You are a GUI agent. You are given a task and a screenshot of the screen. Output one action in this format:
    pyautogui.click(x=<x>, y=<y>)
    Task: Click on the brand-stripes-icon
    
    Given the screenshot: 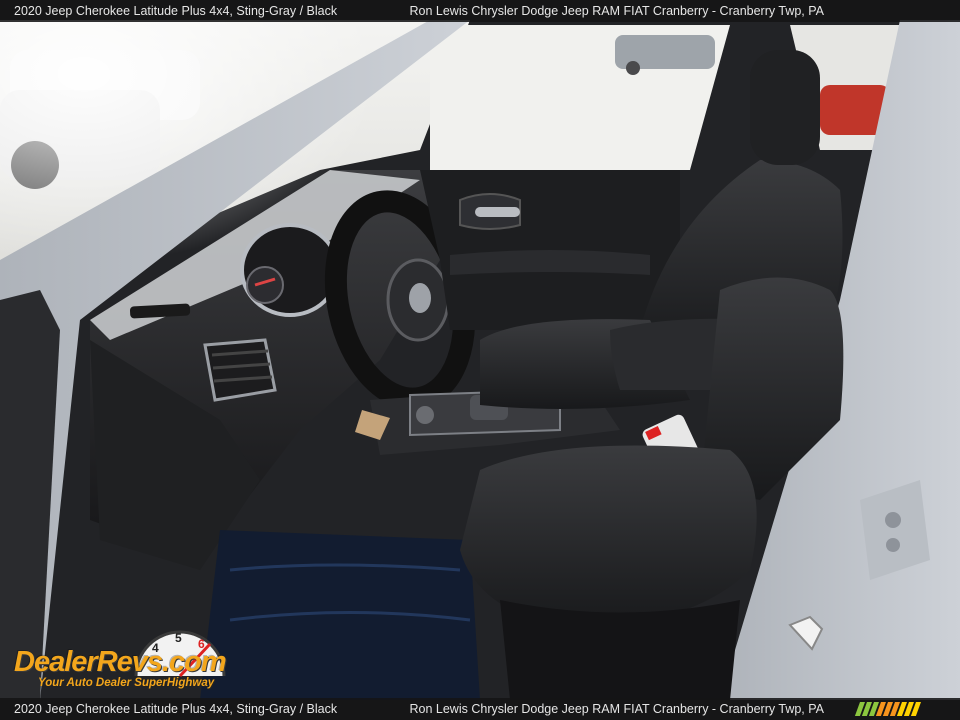 What is the action you would take?
    pyautogui.click(x=887, y=709)
    